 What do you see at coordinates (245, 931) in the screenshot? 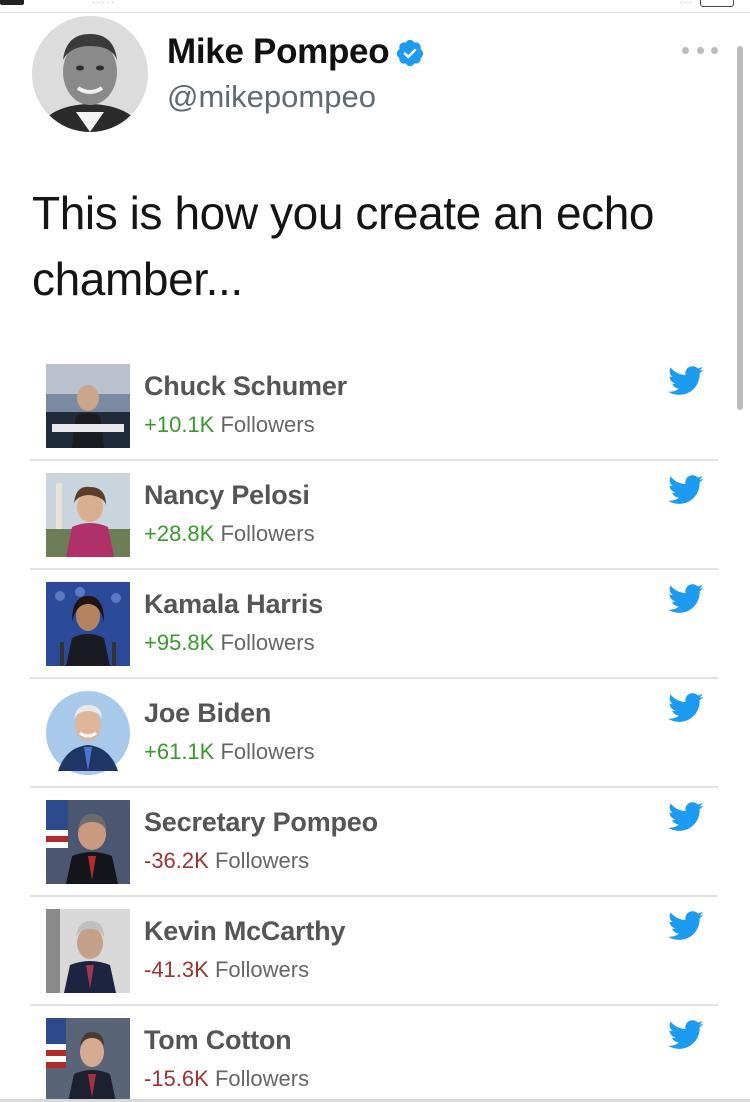
I see `person-name: Kevin McCarthy` at bounding box center [245, 931].